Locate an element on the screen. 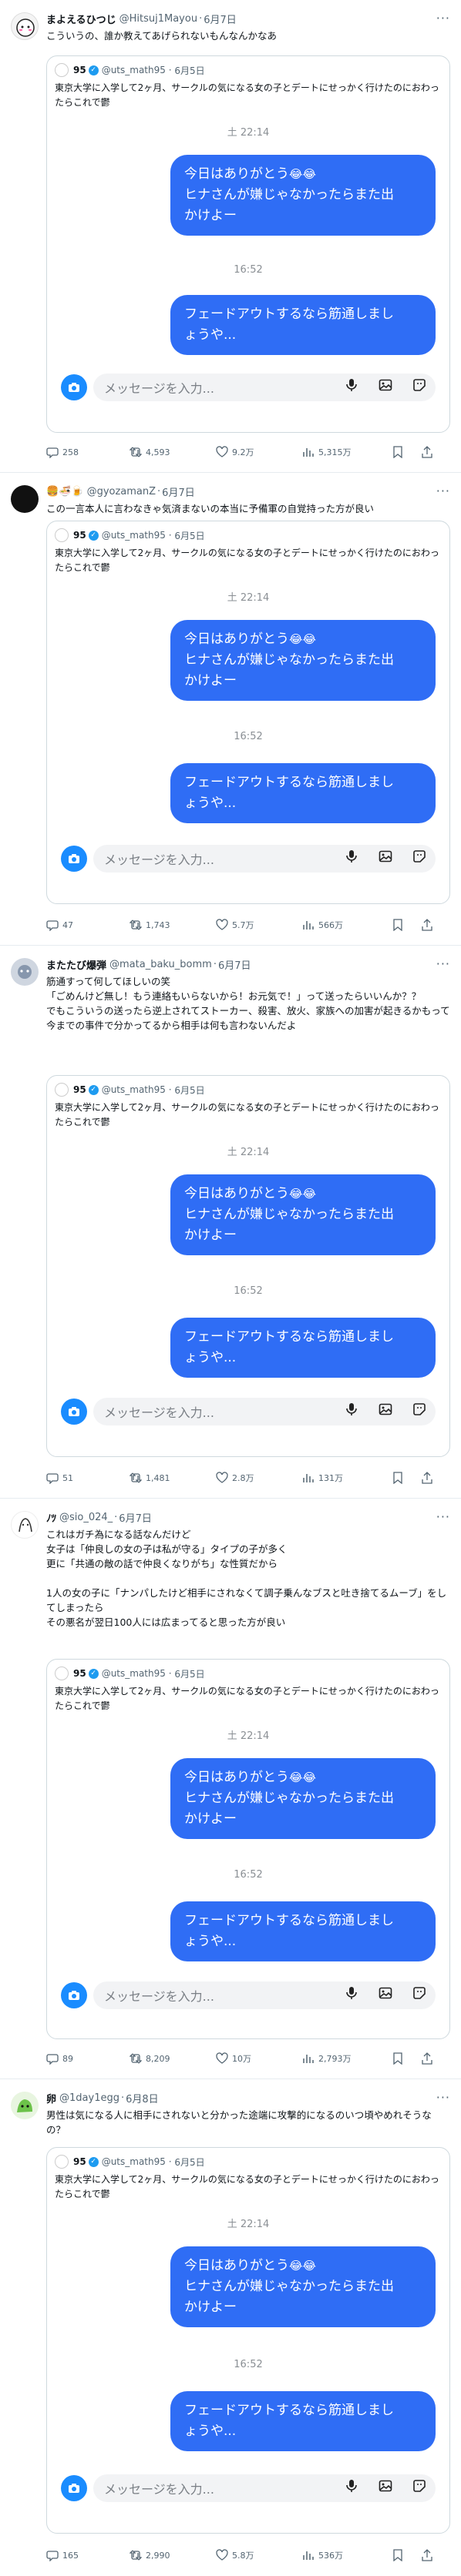 The height and width of the screenshot is (2576, 461). view-count: 566万 is located at coordinates (330, 925).